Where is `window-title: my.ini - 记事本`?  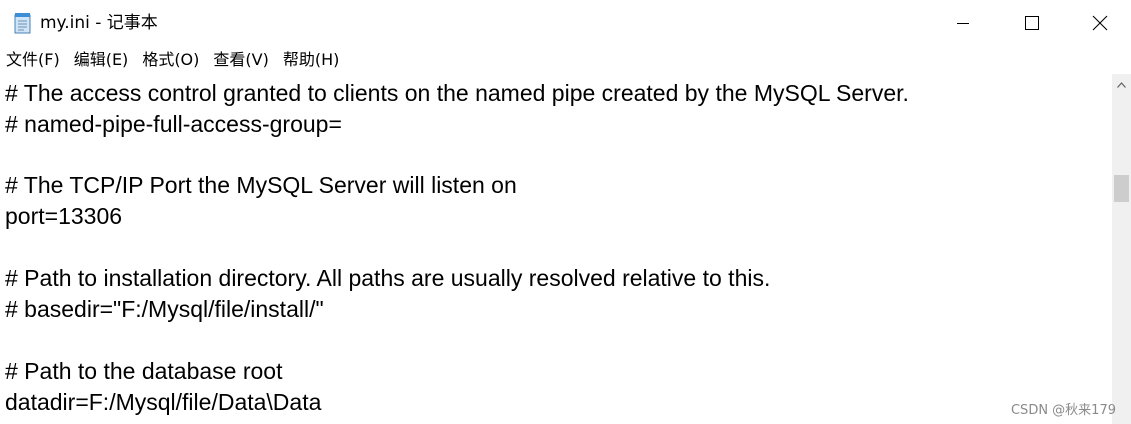 window-title: my.ini - 记事本 is located at coordinates (99, 23).